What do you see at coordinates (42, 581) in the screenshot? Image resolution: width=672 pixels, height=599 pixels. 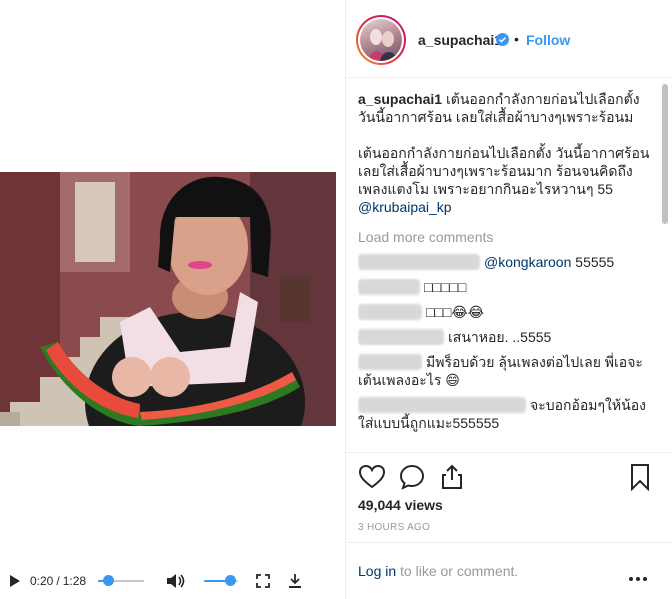 I see `current-time: 0:20` at bounding box center [42, 581].